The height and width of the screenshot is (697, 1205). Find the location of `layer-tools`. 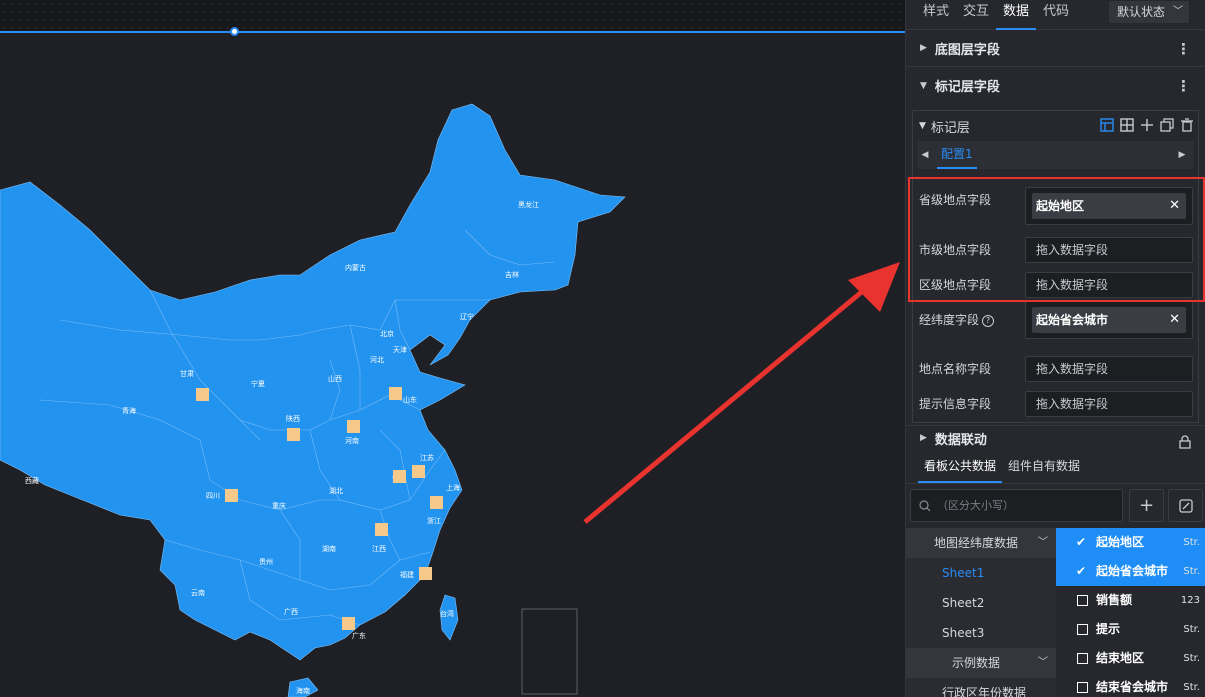

layer-tools is located at coordinates (1147, 125).